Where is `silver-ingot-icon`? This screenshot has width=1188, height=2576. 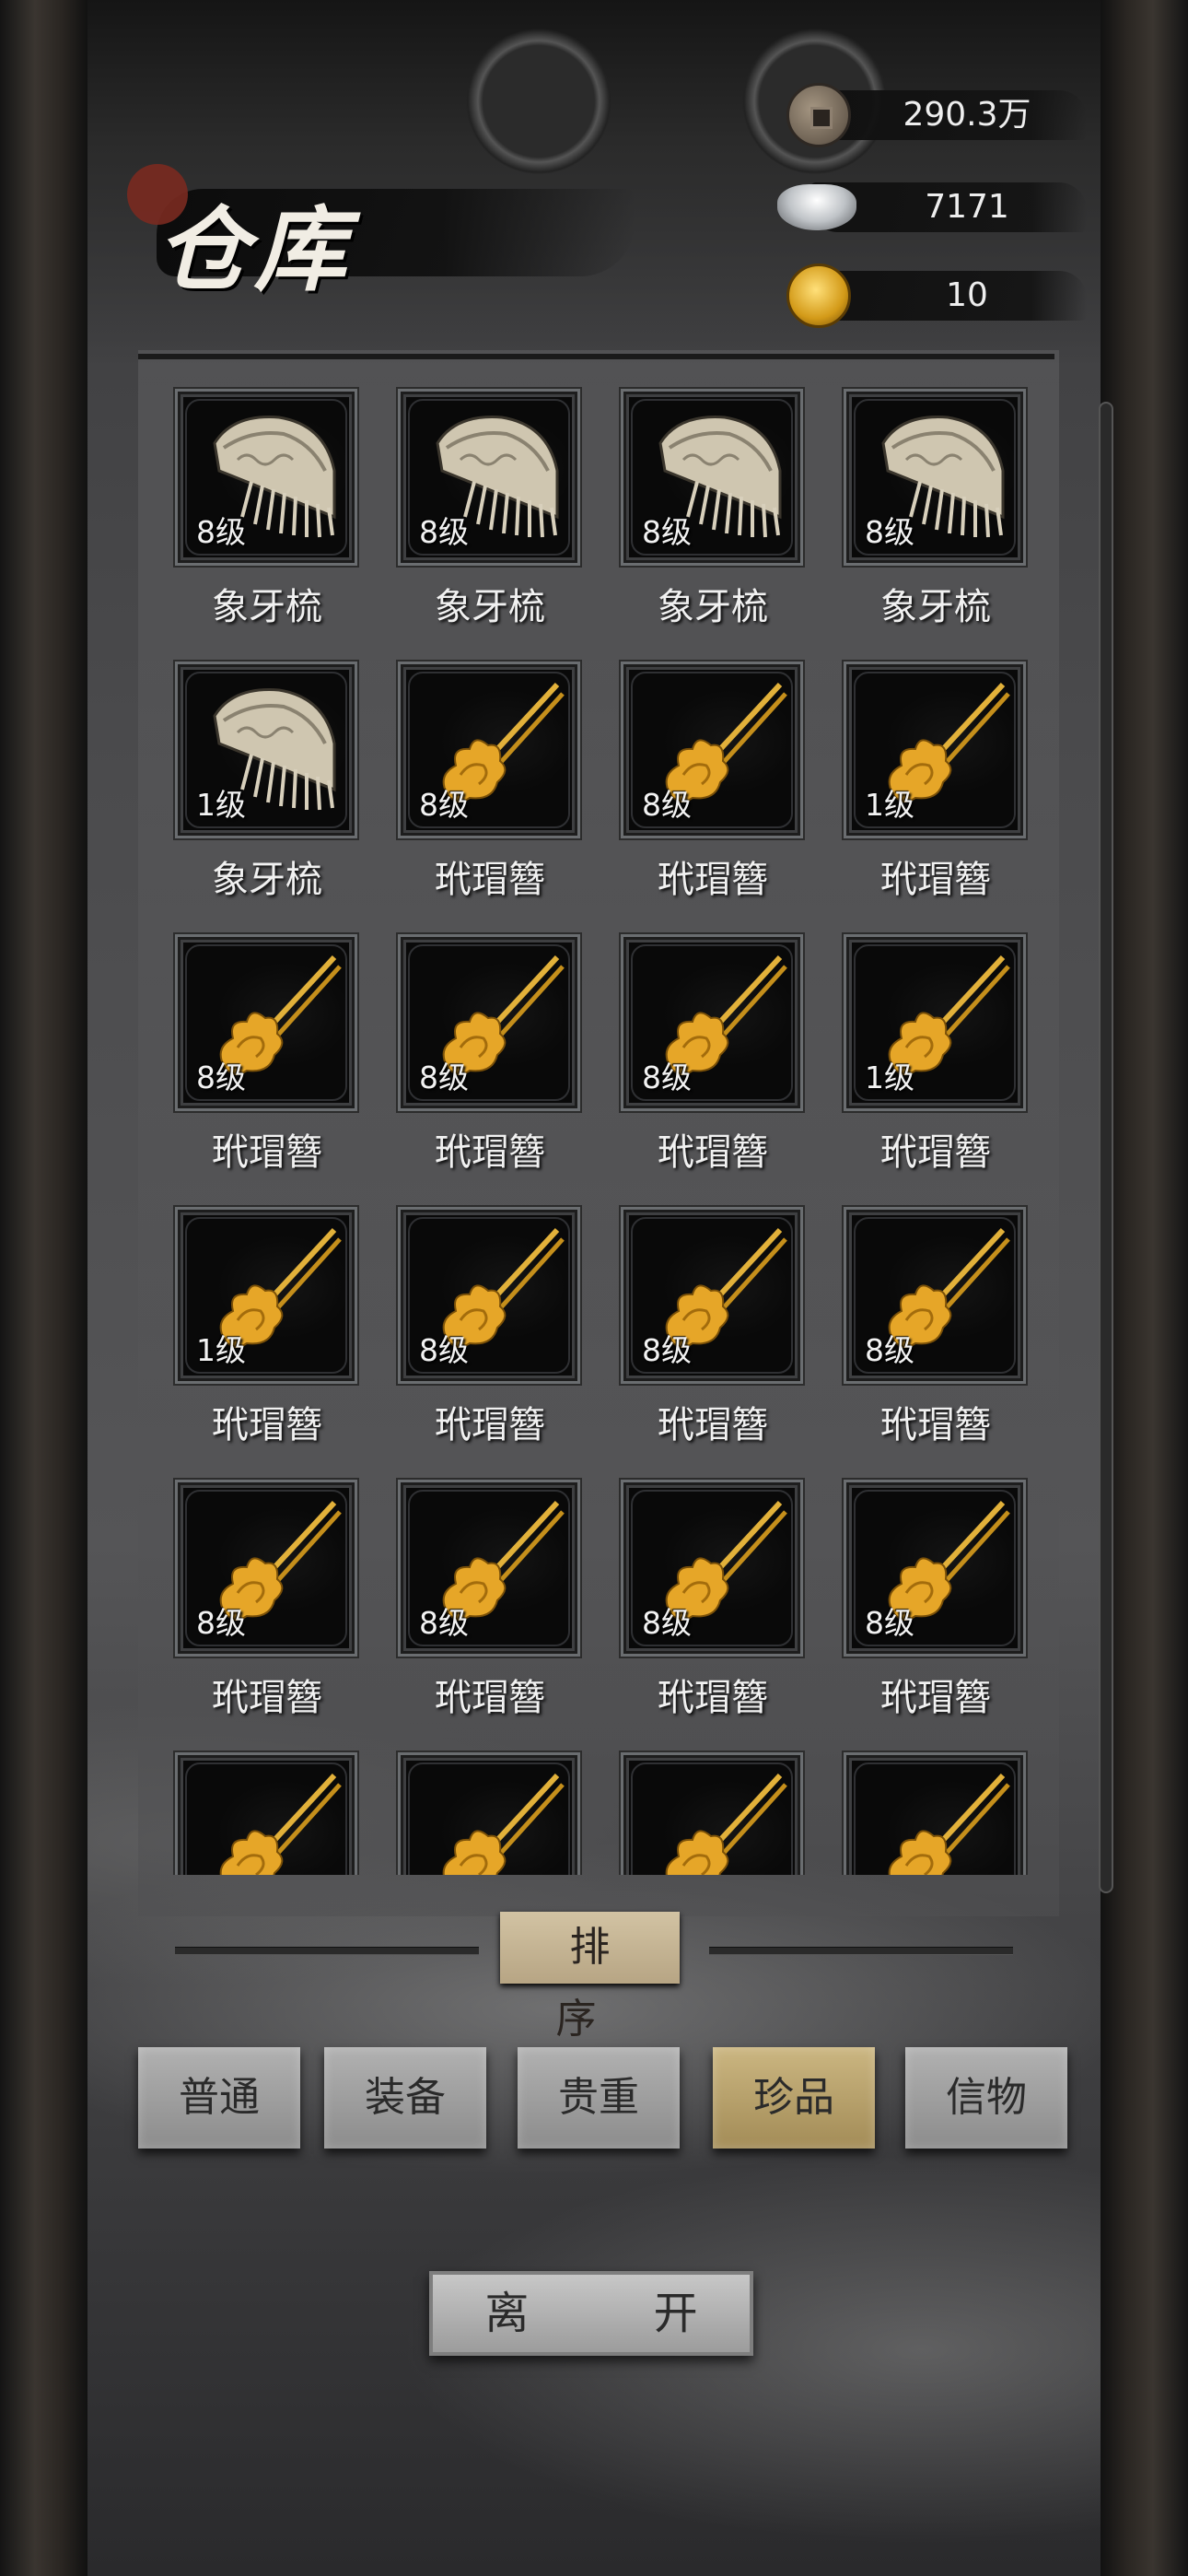
silver-ingot-icon is located at coordinates (816, 207).